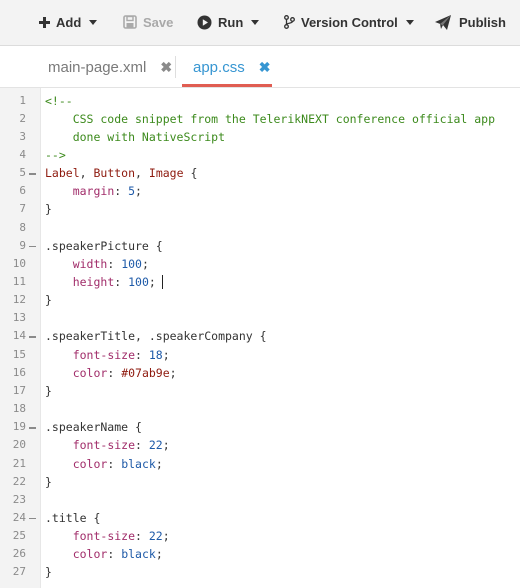 The image size is (520, 588). What do you see at coordinates (260, 482) in the screenshot?
I see `code-line: 22}` at bounding box center [260, 482].